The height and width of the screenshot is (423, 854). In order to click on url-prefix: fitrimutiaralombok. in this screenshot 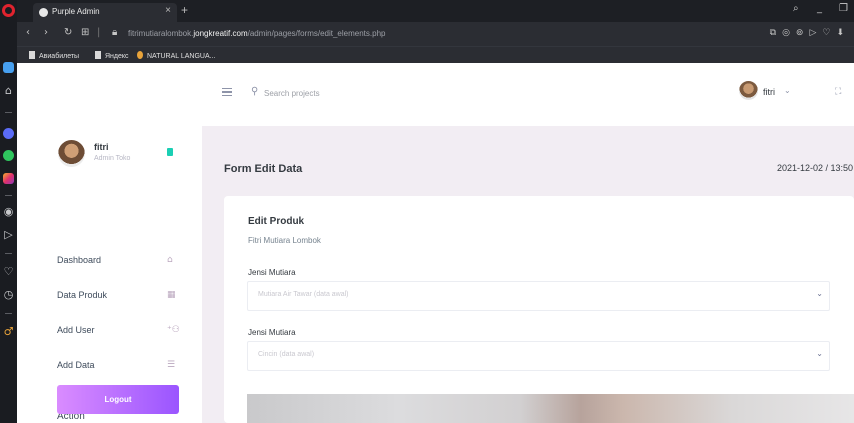, I will do `click(161, 33)`.